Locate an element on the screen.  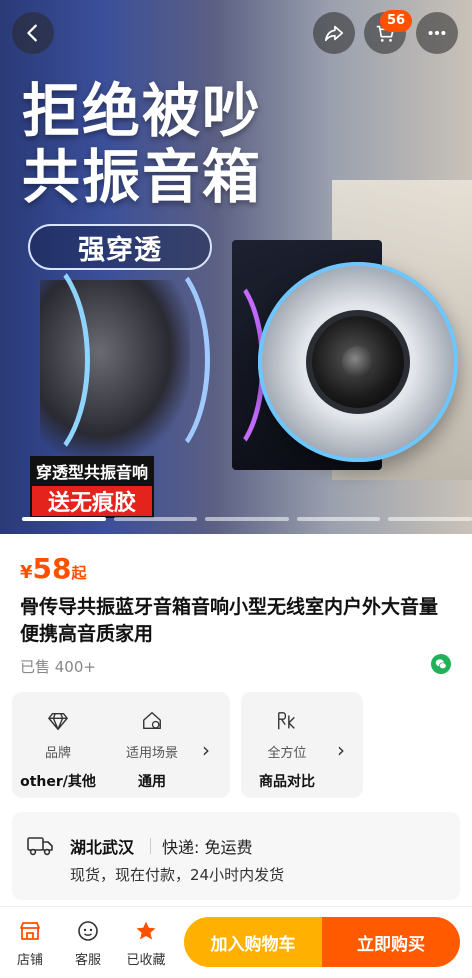
attribute-section: 品牌 other/其他 适用场景 通用 › 全方位 商品对比 › is located at coordinates (236, 746).